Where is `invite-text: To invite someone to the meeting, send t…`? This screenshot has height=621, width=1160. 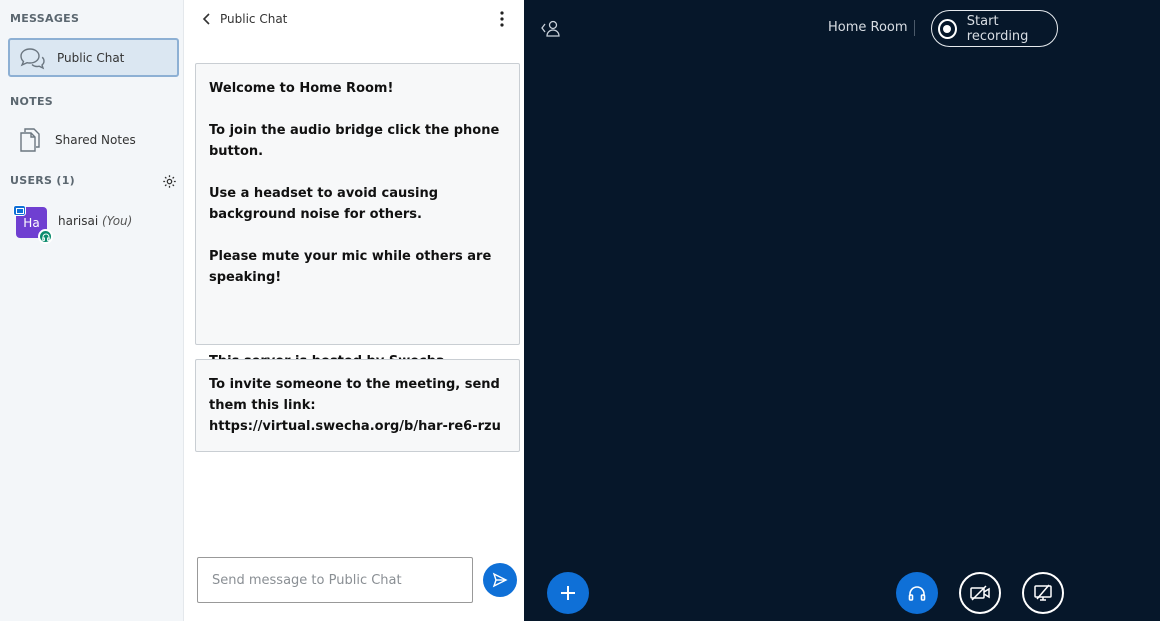 invite-text: To invite someone to the meeting, send t… is located at coordinates (355, 405).